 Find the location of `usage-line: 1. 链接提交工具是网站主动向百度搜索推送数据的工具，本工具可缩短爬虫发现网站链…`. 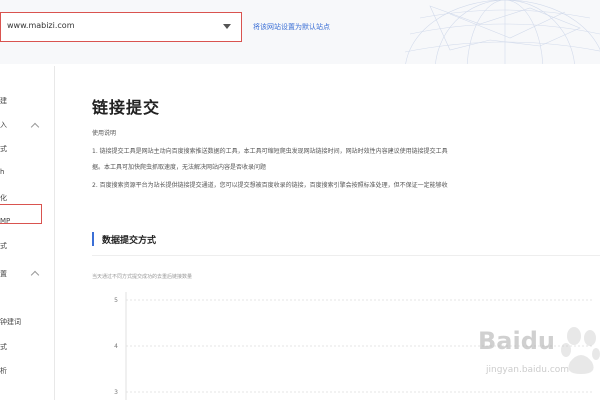

usage-line: 1. 链接提交工具是网站主动向百度搜索推送数据的工具，本工具可缩短爬虫发现网站链… is located at coordinates (270, 151).